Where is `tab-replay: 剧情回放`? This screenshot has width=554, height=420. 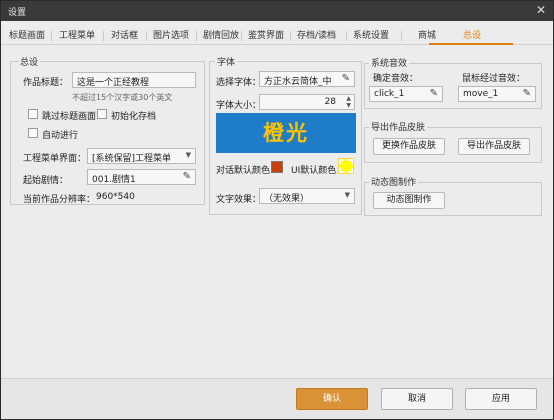
tab-replay: 剧情回放 is located at coordinates (221, 34).